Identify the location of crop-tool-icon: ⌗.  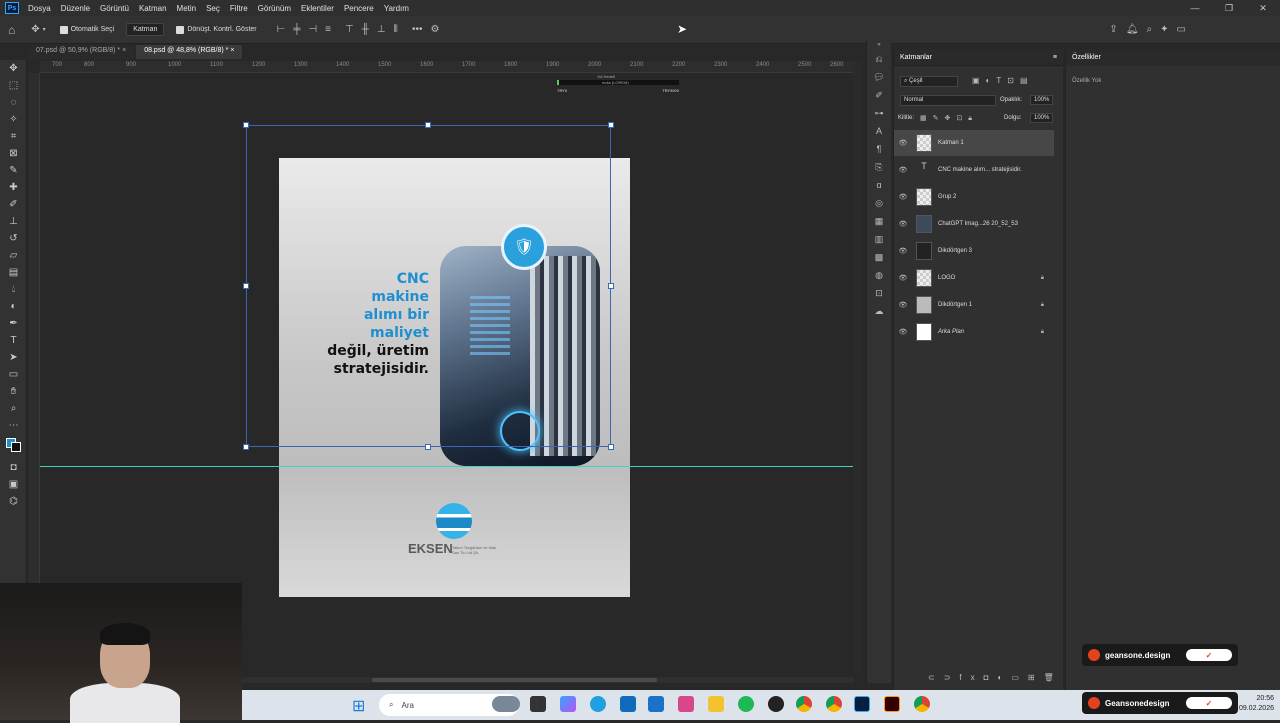
(13, 136).